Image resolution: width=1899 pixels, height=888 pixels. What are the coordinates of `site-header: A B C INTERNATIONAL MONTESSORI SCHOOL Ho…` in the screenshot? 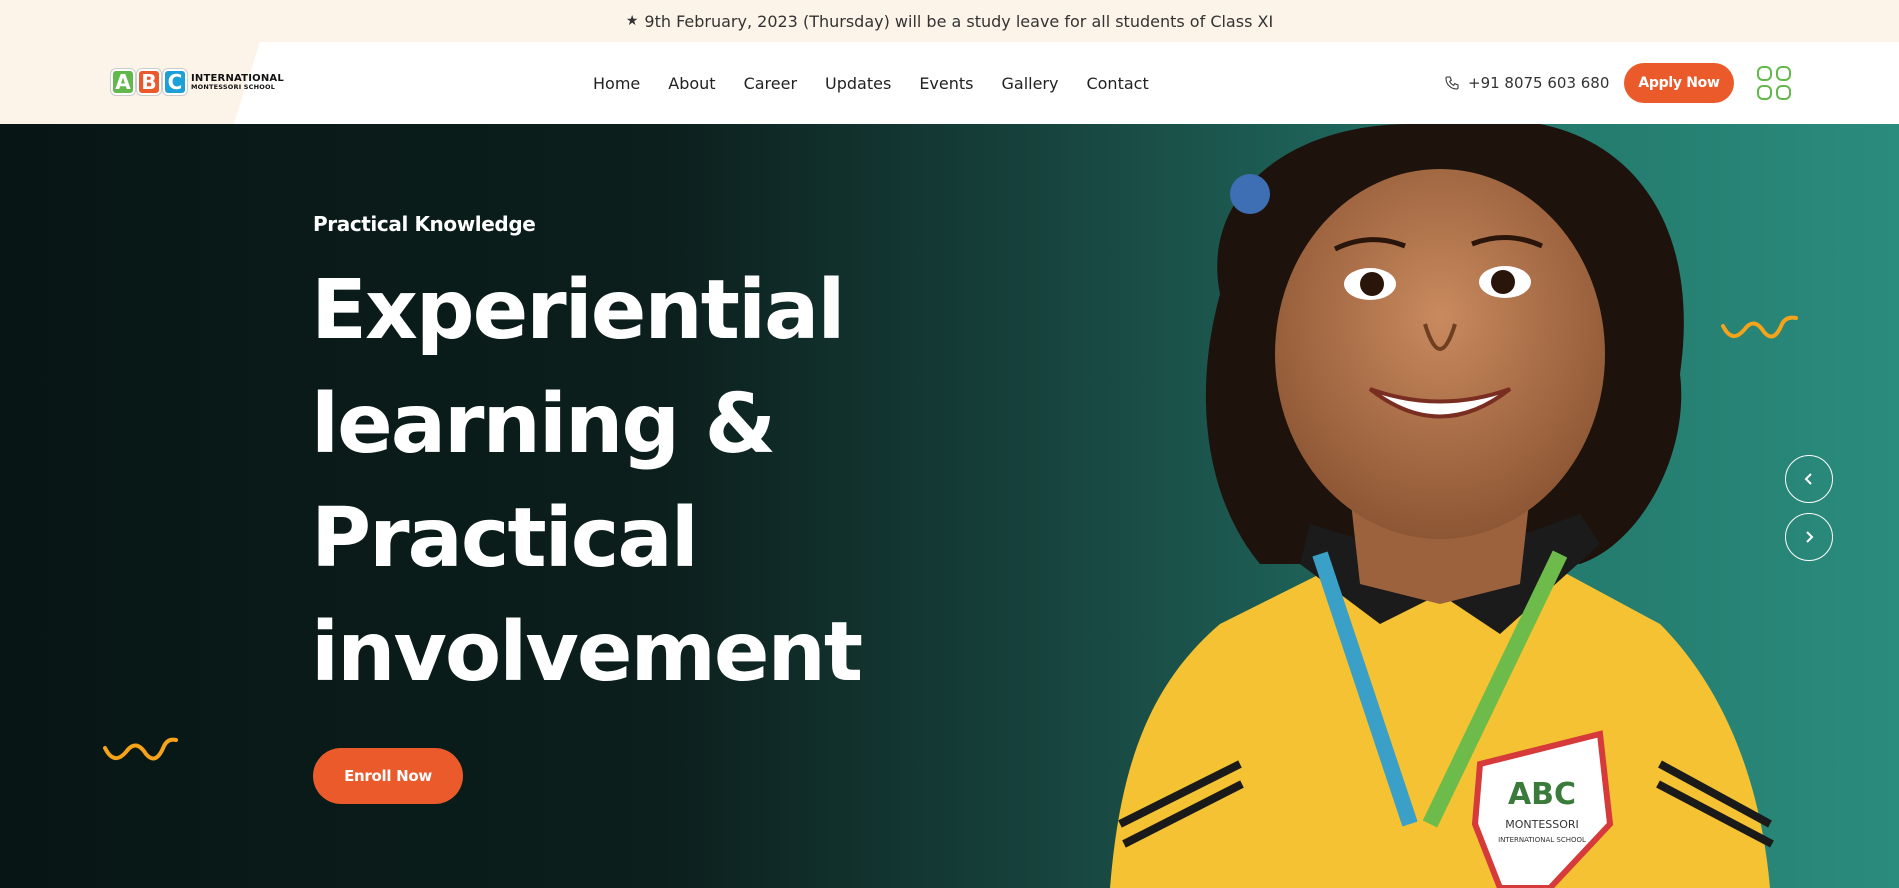 It's located at (949, 83).